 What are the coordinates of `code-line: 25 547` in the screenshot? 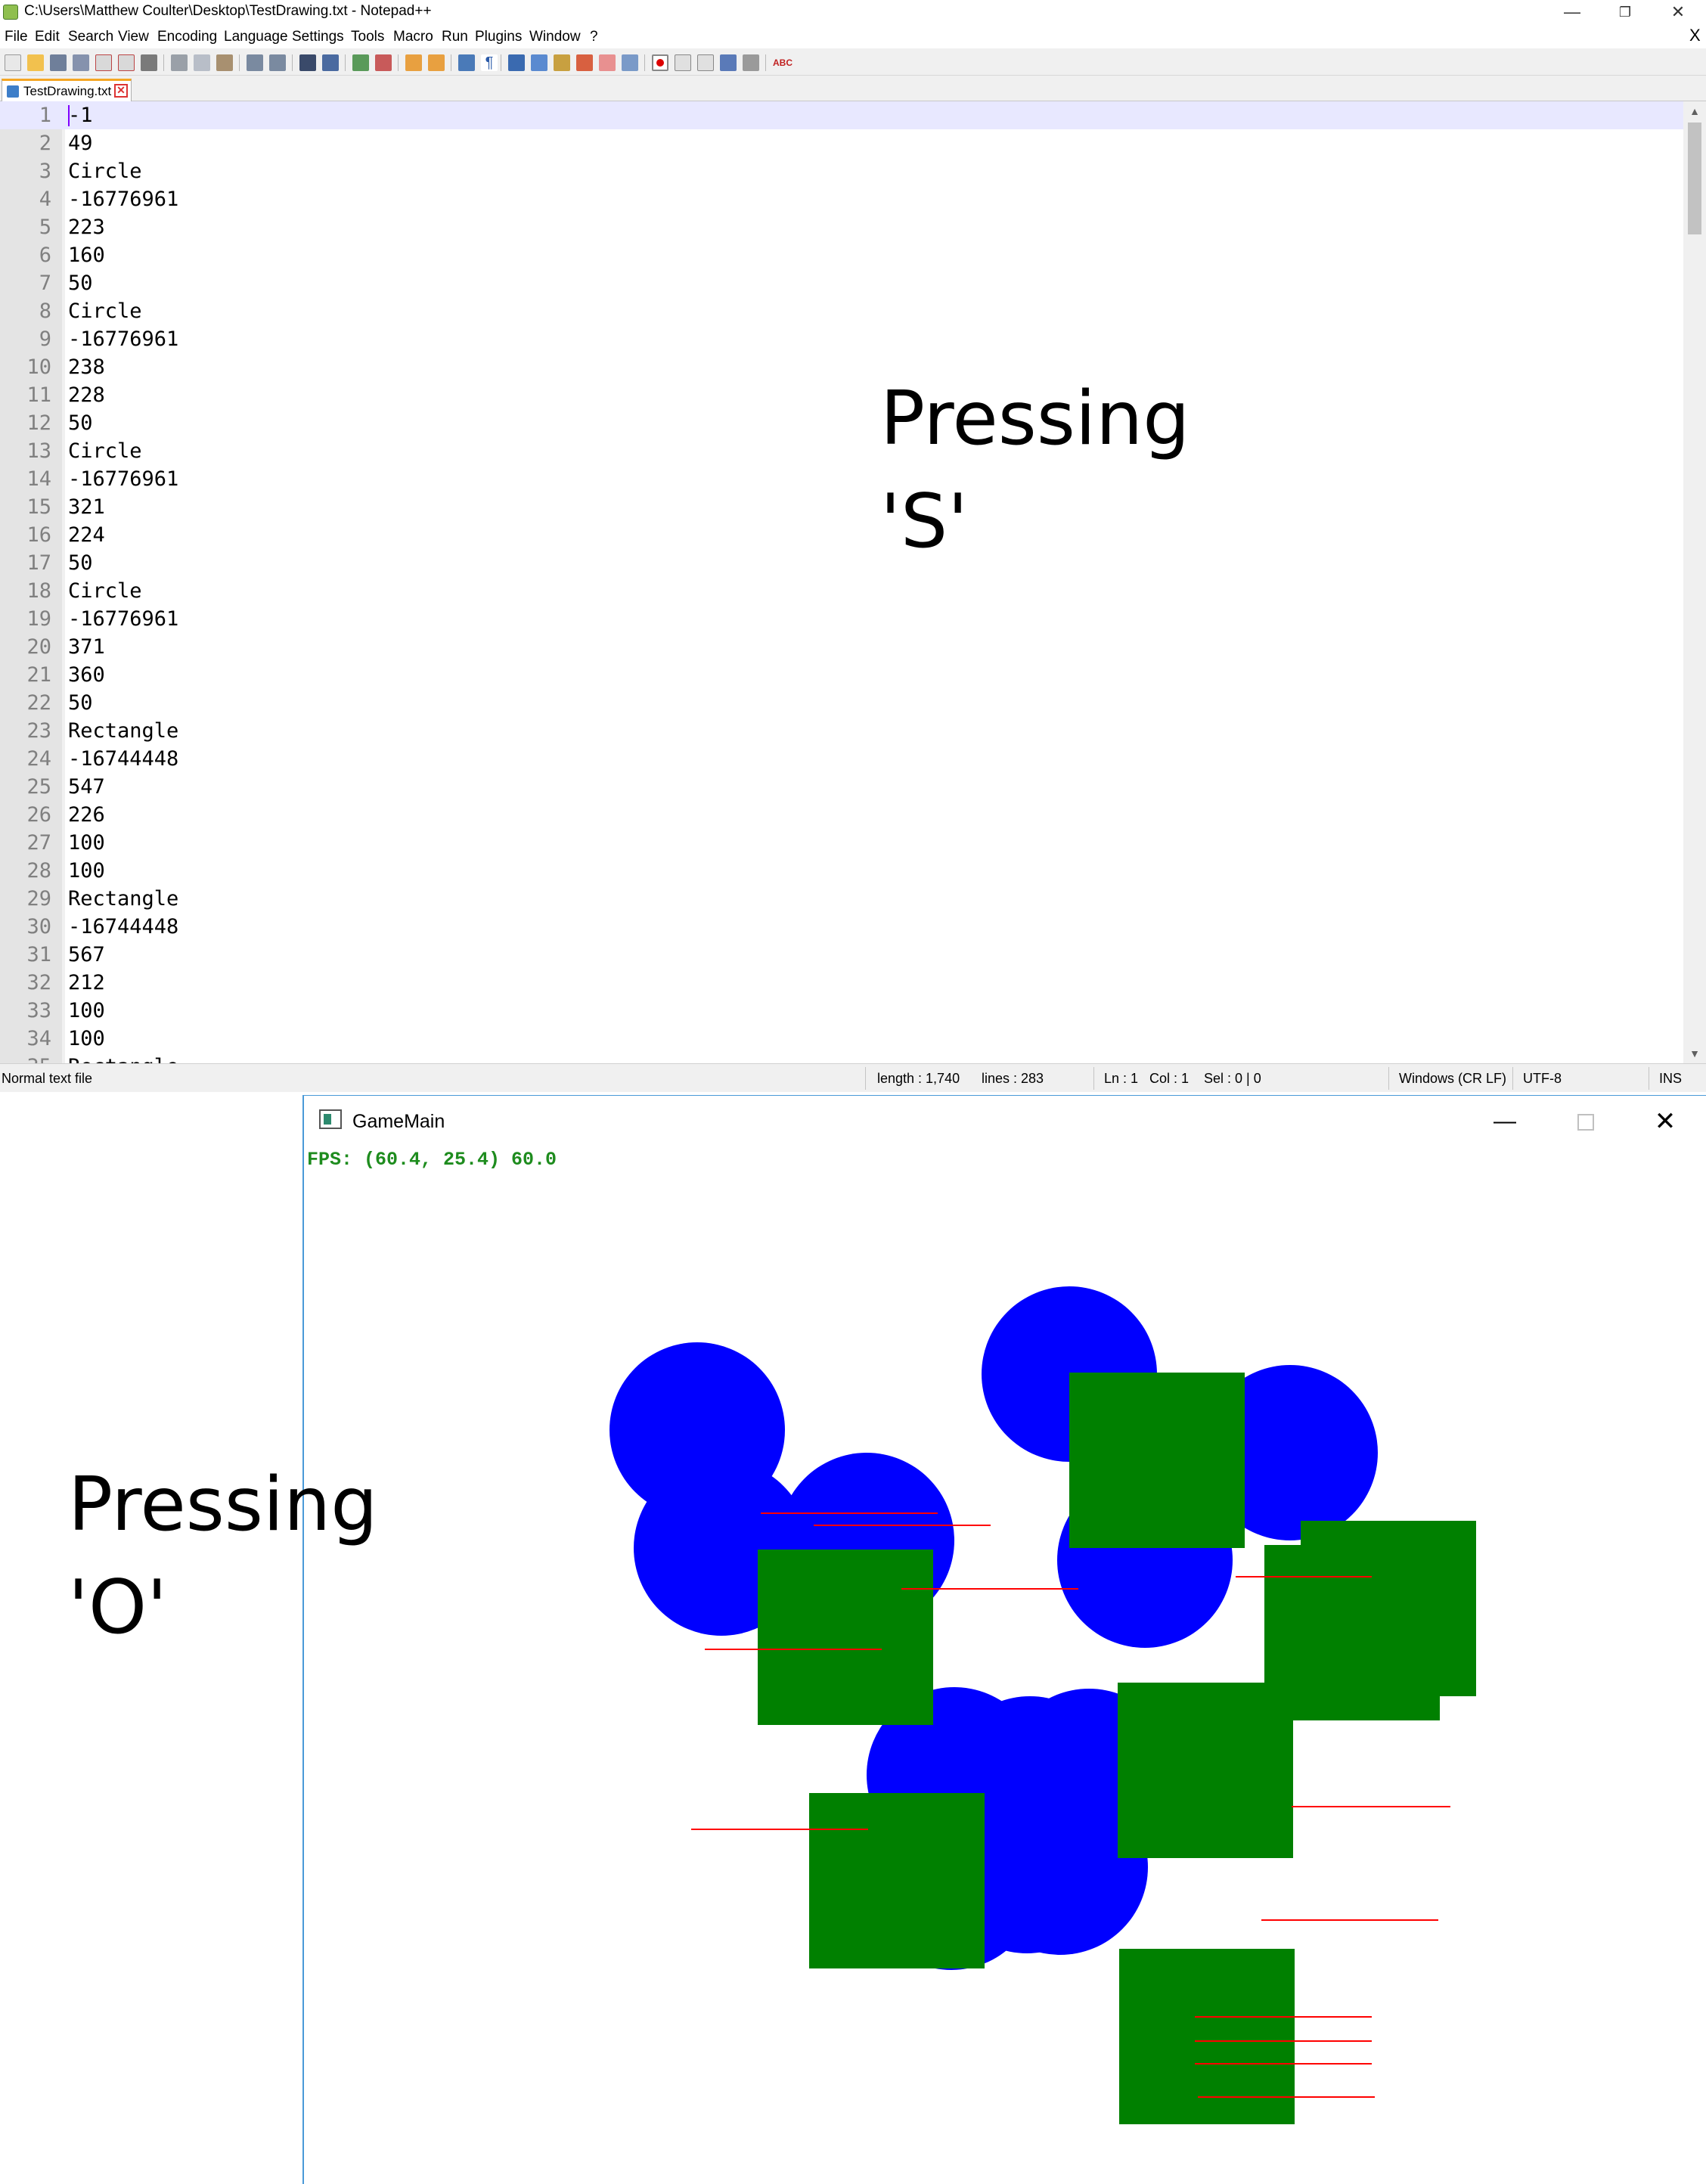 It's located at (841, 787).